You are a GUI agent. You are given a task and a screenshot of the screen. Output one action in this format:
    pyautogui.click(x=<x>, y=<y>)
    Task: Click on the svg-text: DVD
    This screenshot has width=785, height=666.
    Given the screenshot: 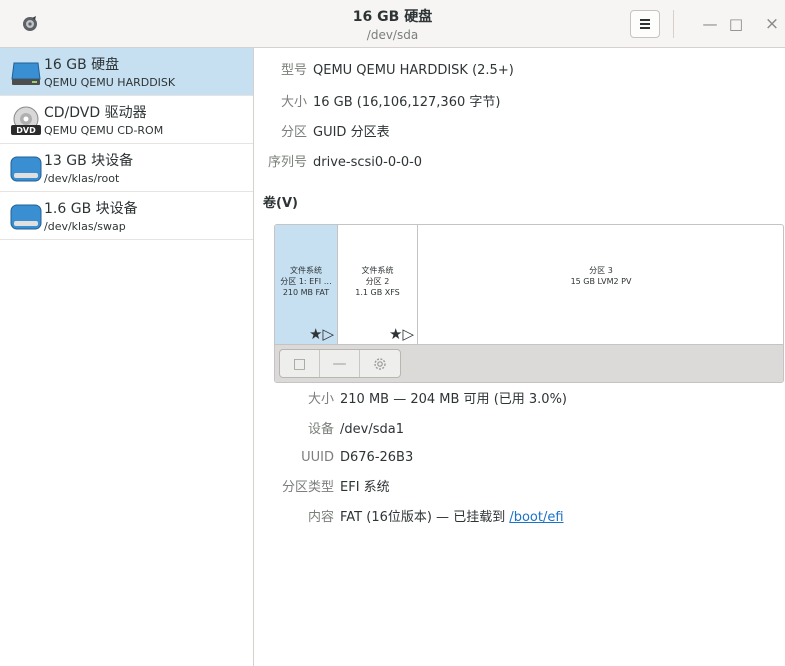 What is the action you would take?
    pyautogui.click(x=26, y=130)
    